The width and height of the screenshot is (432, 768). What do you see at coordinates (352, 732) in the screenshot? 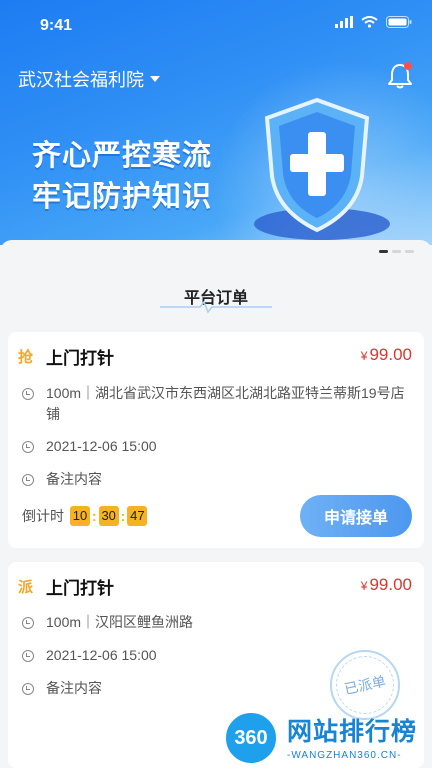
I see `watermark-text: 网站排行榜` at bounding box center [352, 732].